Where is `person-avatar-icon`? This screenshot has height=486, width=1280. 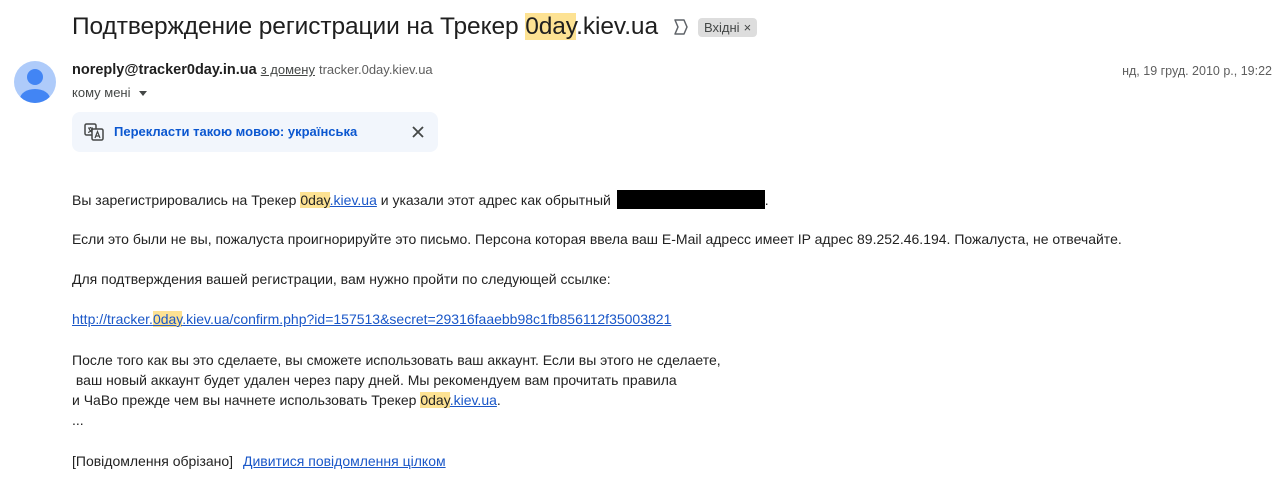
person-avatar-icon is located at coordinates (35, 82).